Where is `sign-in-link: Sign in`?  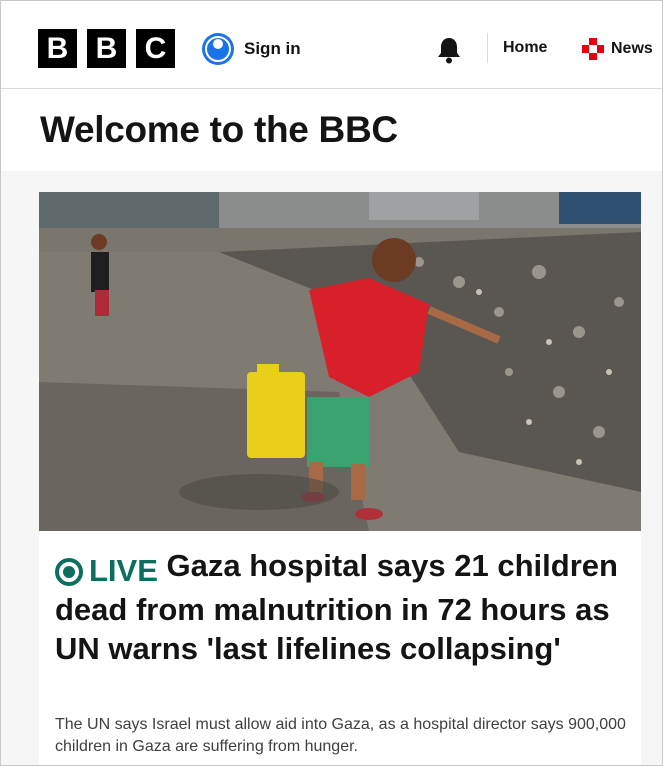 sign-in-link: Sign in is located at coordinates (251, 49).